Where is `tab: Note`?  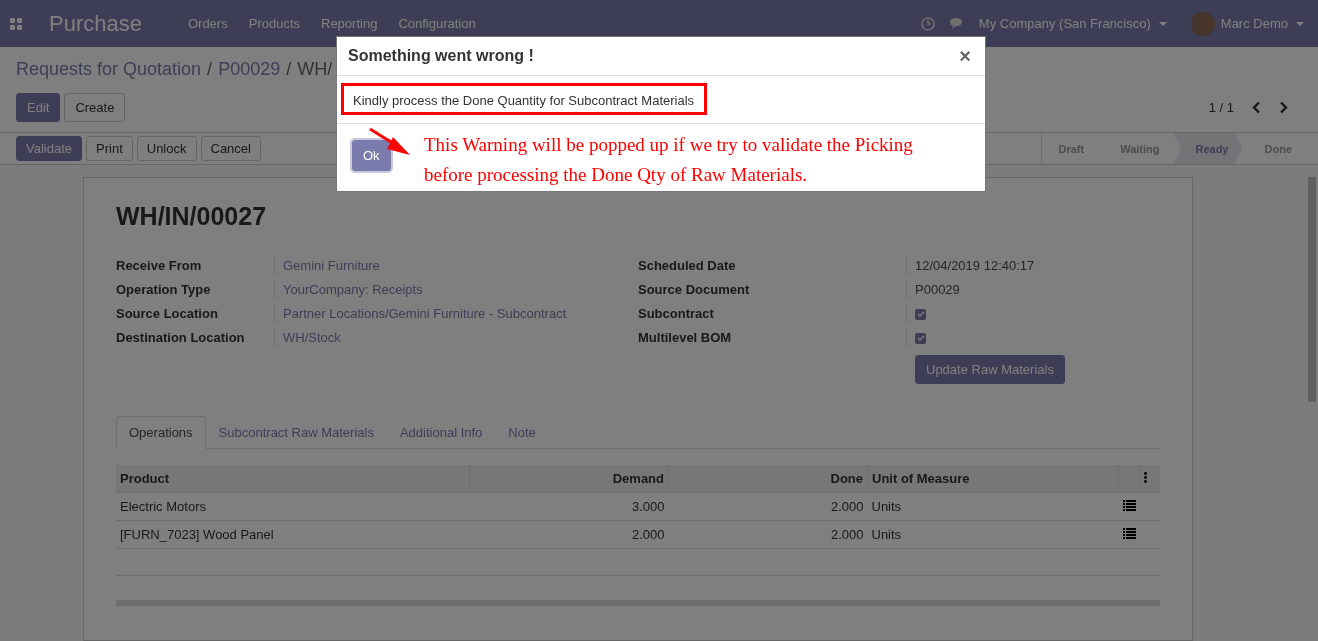 tab: Note is located at coordinates (522, 432).